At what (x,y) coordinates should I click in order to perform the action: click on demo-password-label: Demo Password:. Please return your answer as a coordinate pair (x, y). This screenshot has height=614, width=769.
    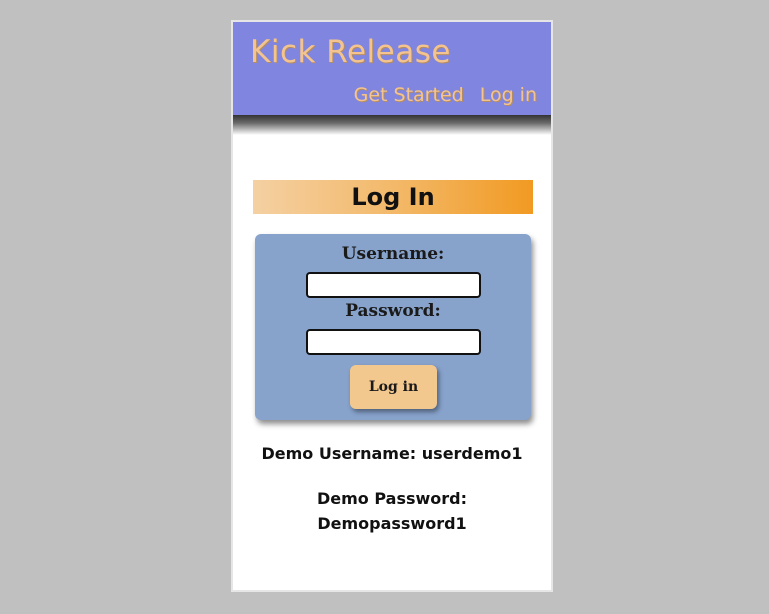
    Looking at the image, I should click on (392, 498).